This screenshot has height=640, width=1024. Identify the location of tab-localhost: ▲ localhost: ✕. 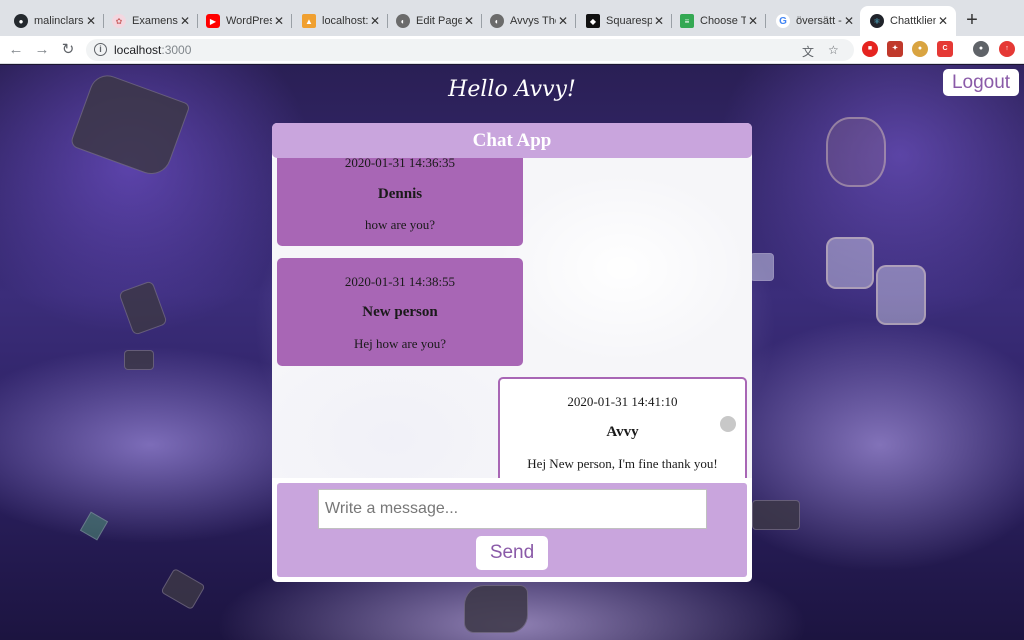
(340, 21).